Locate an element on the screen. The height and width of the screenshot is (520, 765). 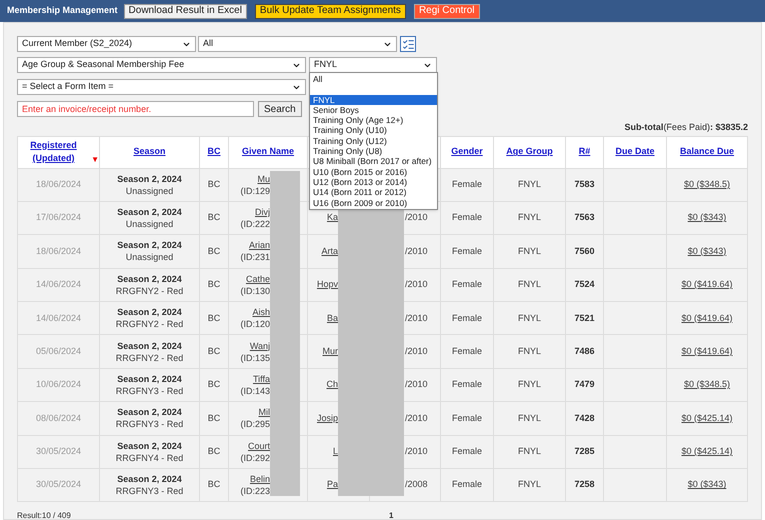
member-name-link: Arian is located at coordinates (259, 245).